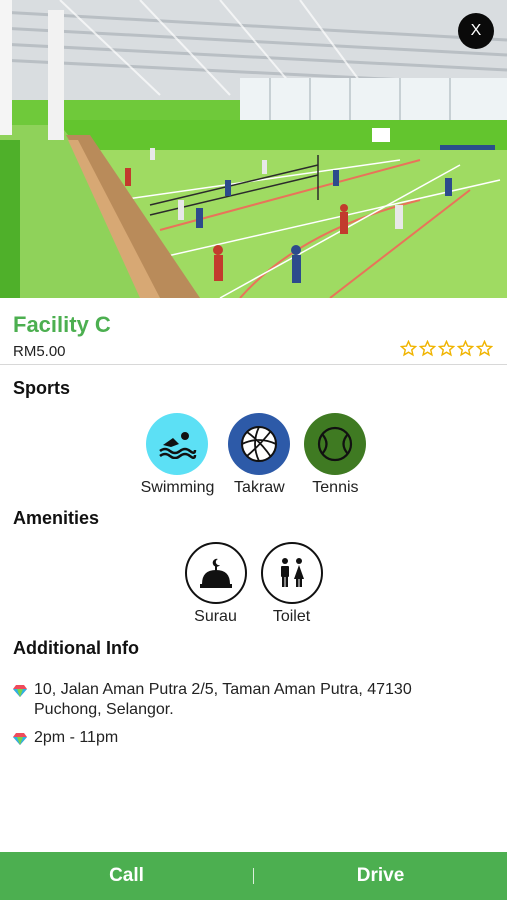  I want to click on amenity-item-surau: Surau, so click(215, 584).